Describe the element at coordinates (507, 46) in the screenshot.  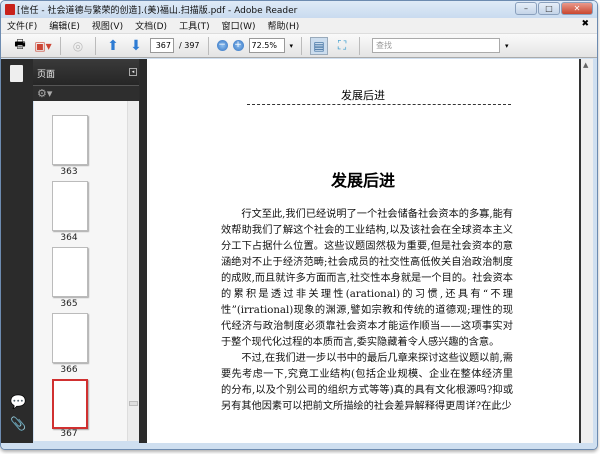
I see `search-dropdown-icon: ▾` at that location.